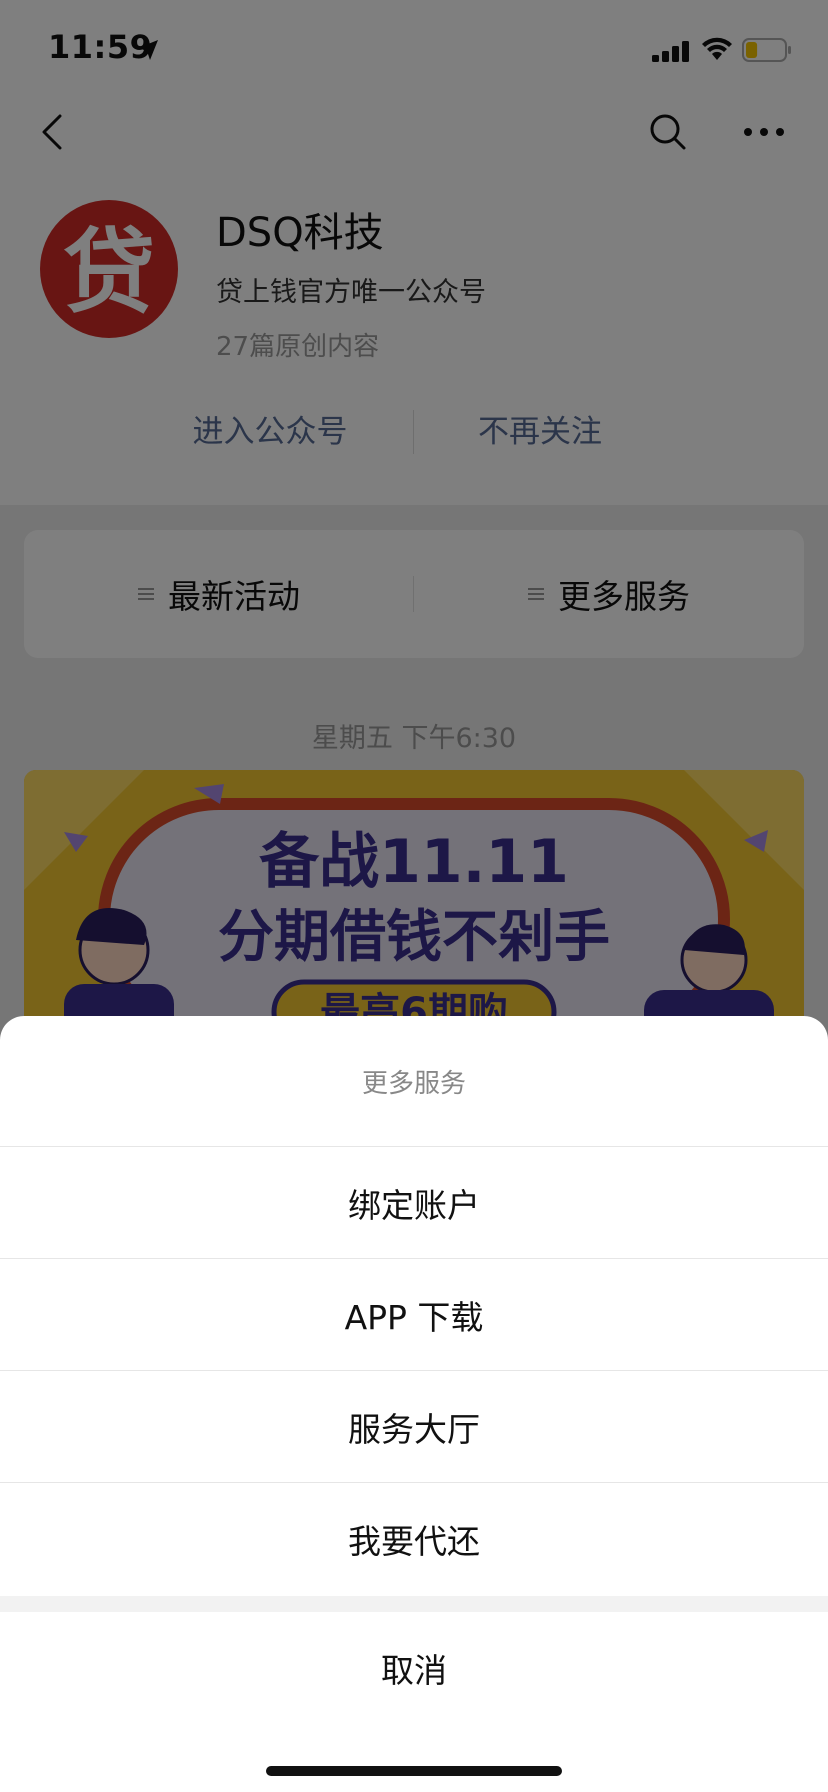 The image size is (828, 1792). I want to click on option-app-download: APP 下载, so click(414, 1314).